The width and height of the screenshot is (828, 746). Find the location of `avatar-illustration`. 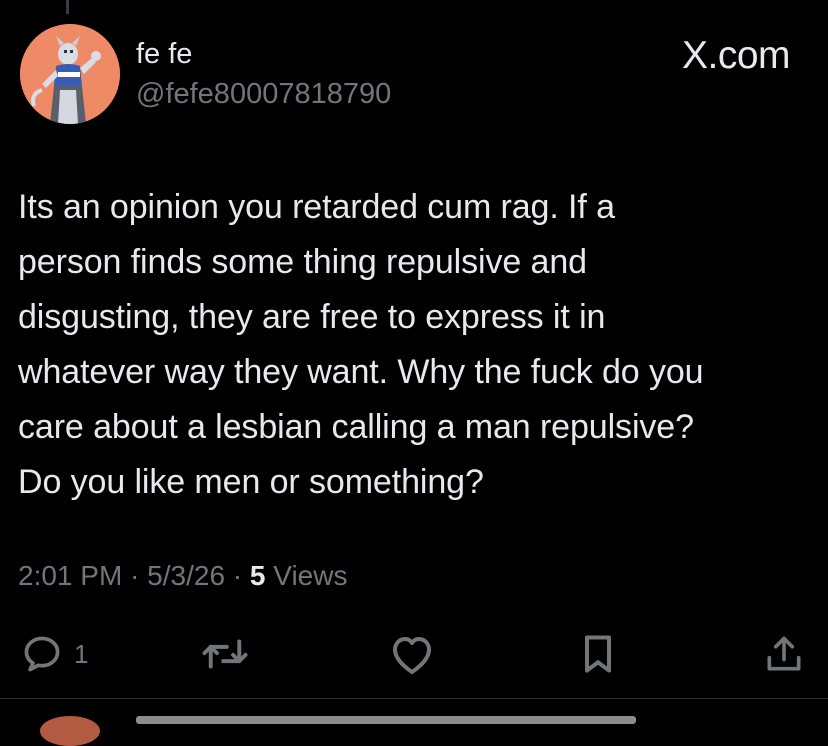

avatar-illustration is located at coordinates (70, 74).